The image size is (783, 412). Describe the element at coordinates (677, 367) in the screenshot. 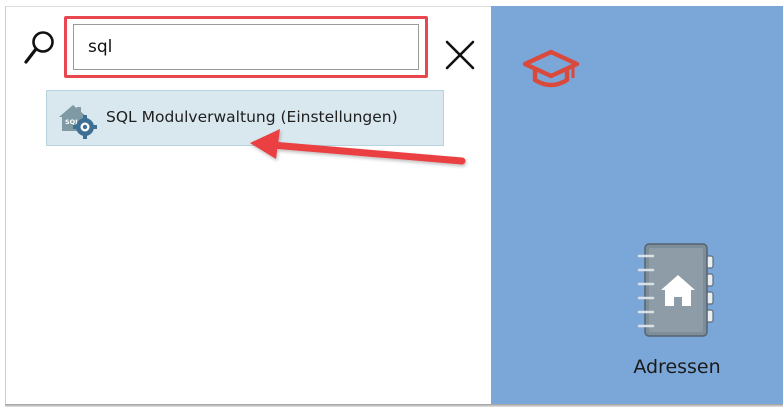

I see `tile-label: Adressen` at that location.